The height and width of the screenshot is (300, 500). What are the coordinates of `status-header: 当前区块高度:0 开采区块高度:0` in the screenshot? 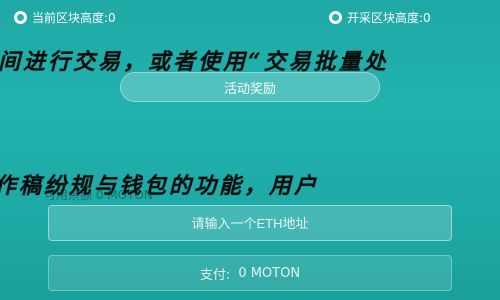 It's located at (250, 15).